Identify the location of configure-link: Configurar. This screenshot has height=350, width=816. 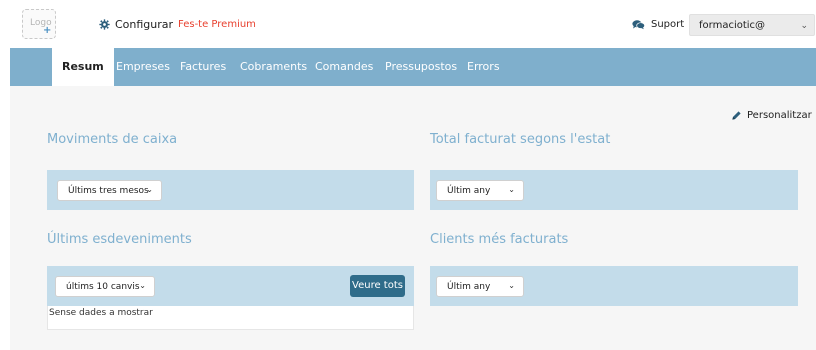
(136, 24).